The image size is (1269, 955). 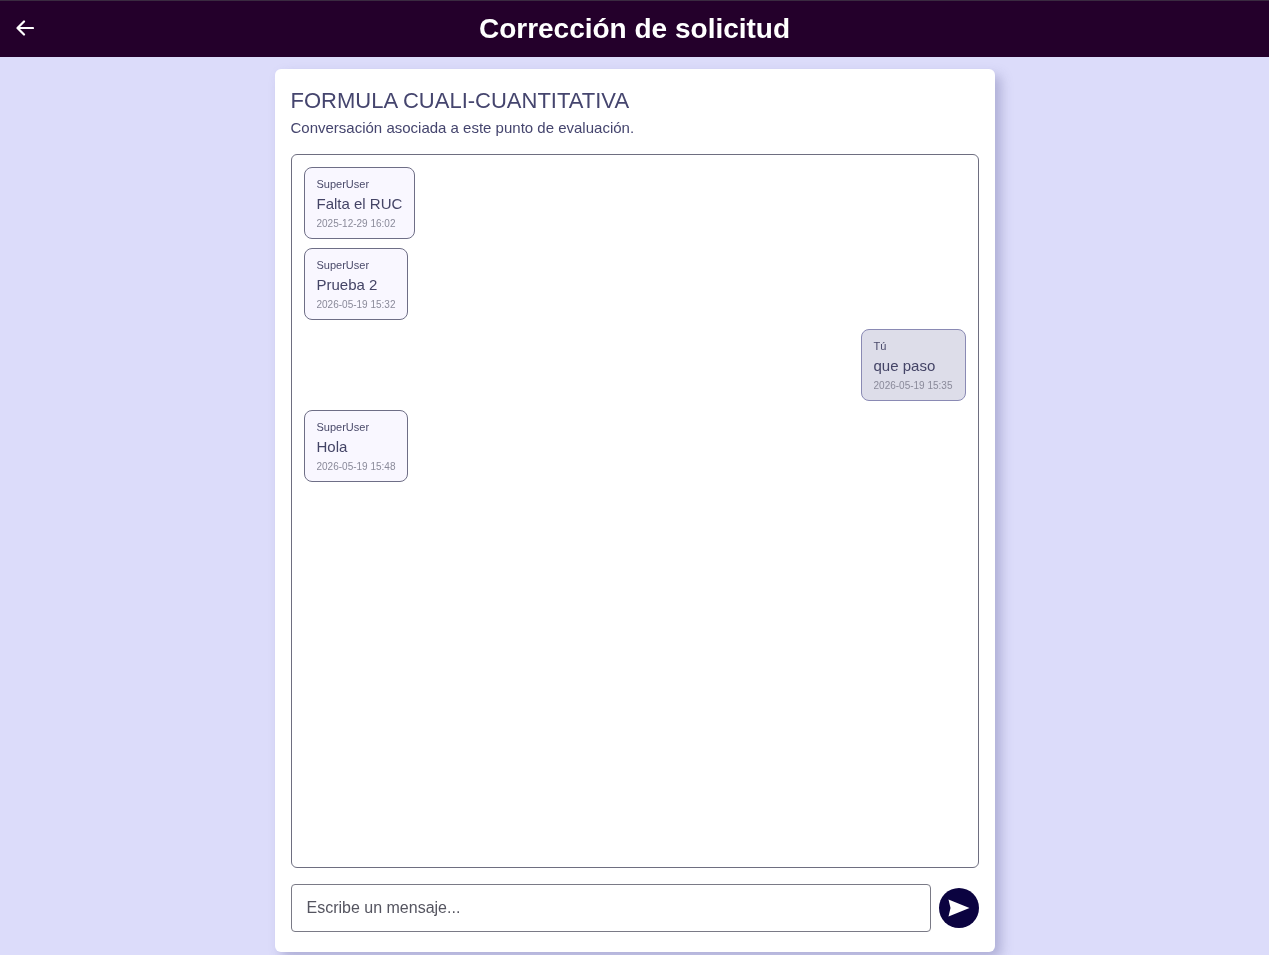 I want to click on section-title: FORMULA CUALI-CUANTITATIVA, so click(x=460, y=101).